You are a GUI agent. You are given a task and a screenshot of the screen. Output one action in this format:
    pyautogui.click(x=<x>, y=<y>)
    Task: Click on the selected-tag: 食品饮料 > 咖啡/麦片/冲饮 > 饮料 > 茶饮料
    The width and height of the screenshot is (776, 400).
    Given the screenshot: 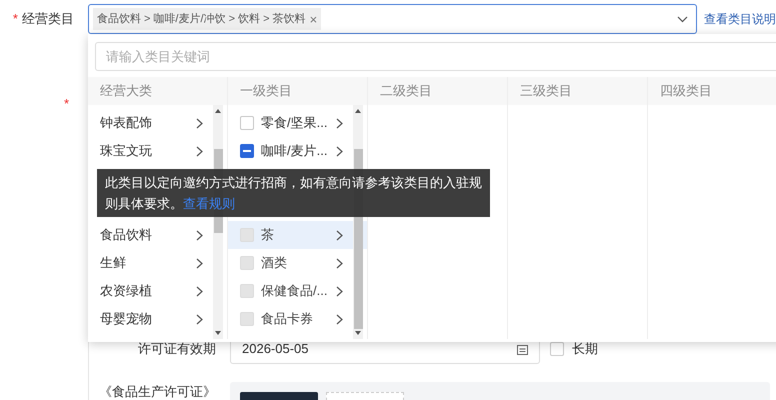 What is the action you would take?
    pyautogui.click(x=201, y=19)
    